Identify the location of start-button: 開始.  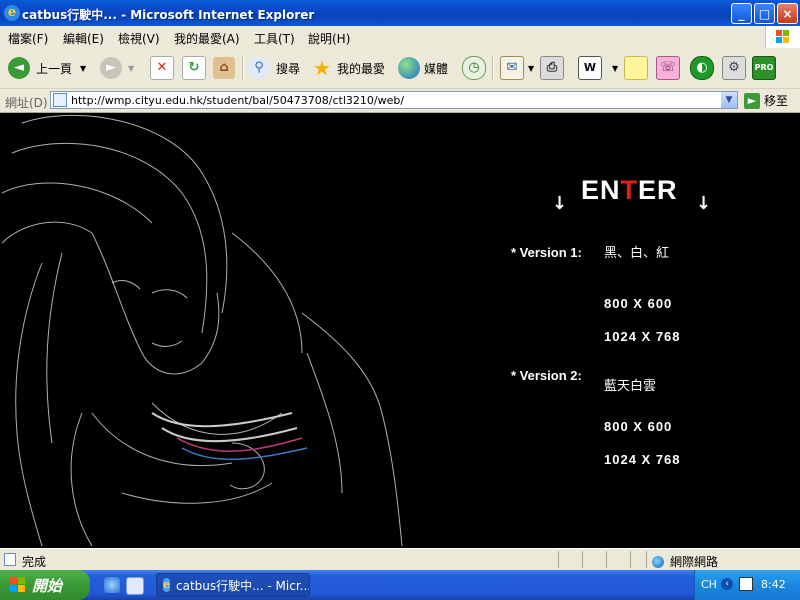
(45, 585).